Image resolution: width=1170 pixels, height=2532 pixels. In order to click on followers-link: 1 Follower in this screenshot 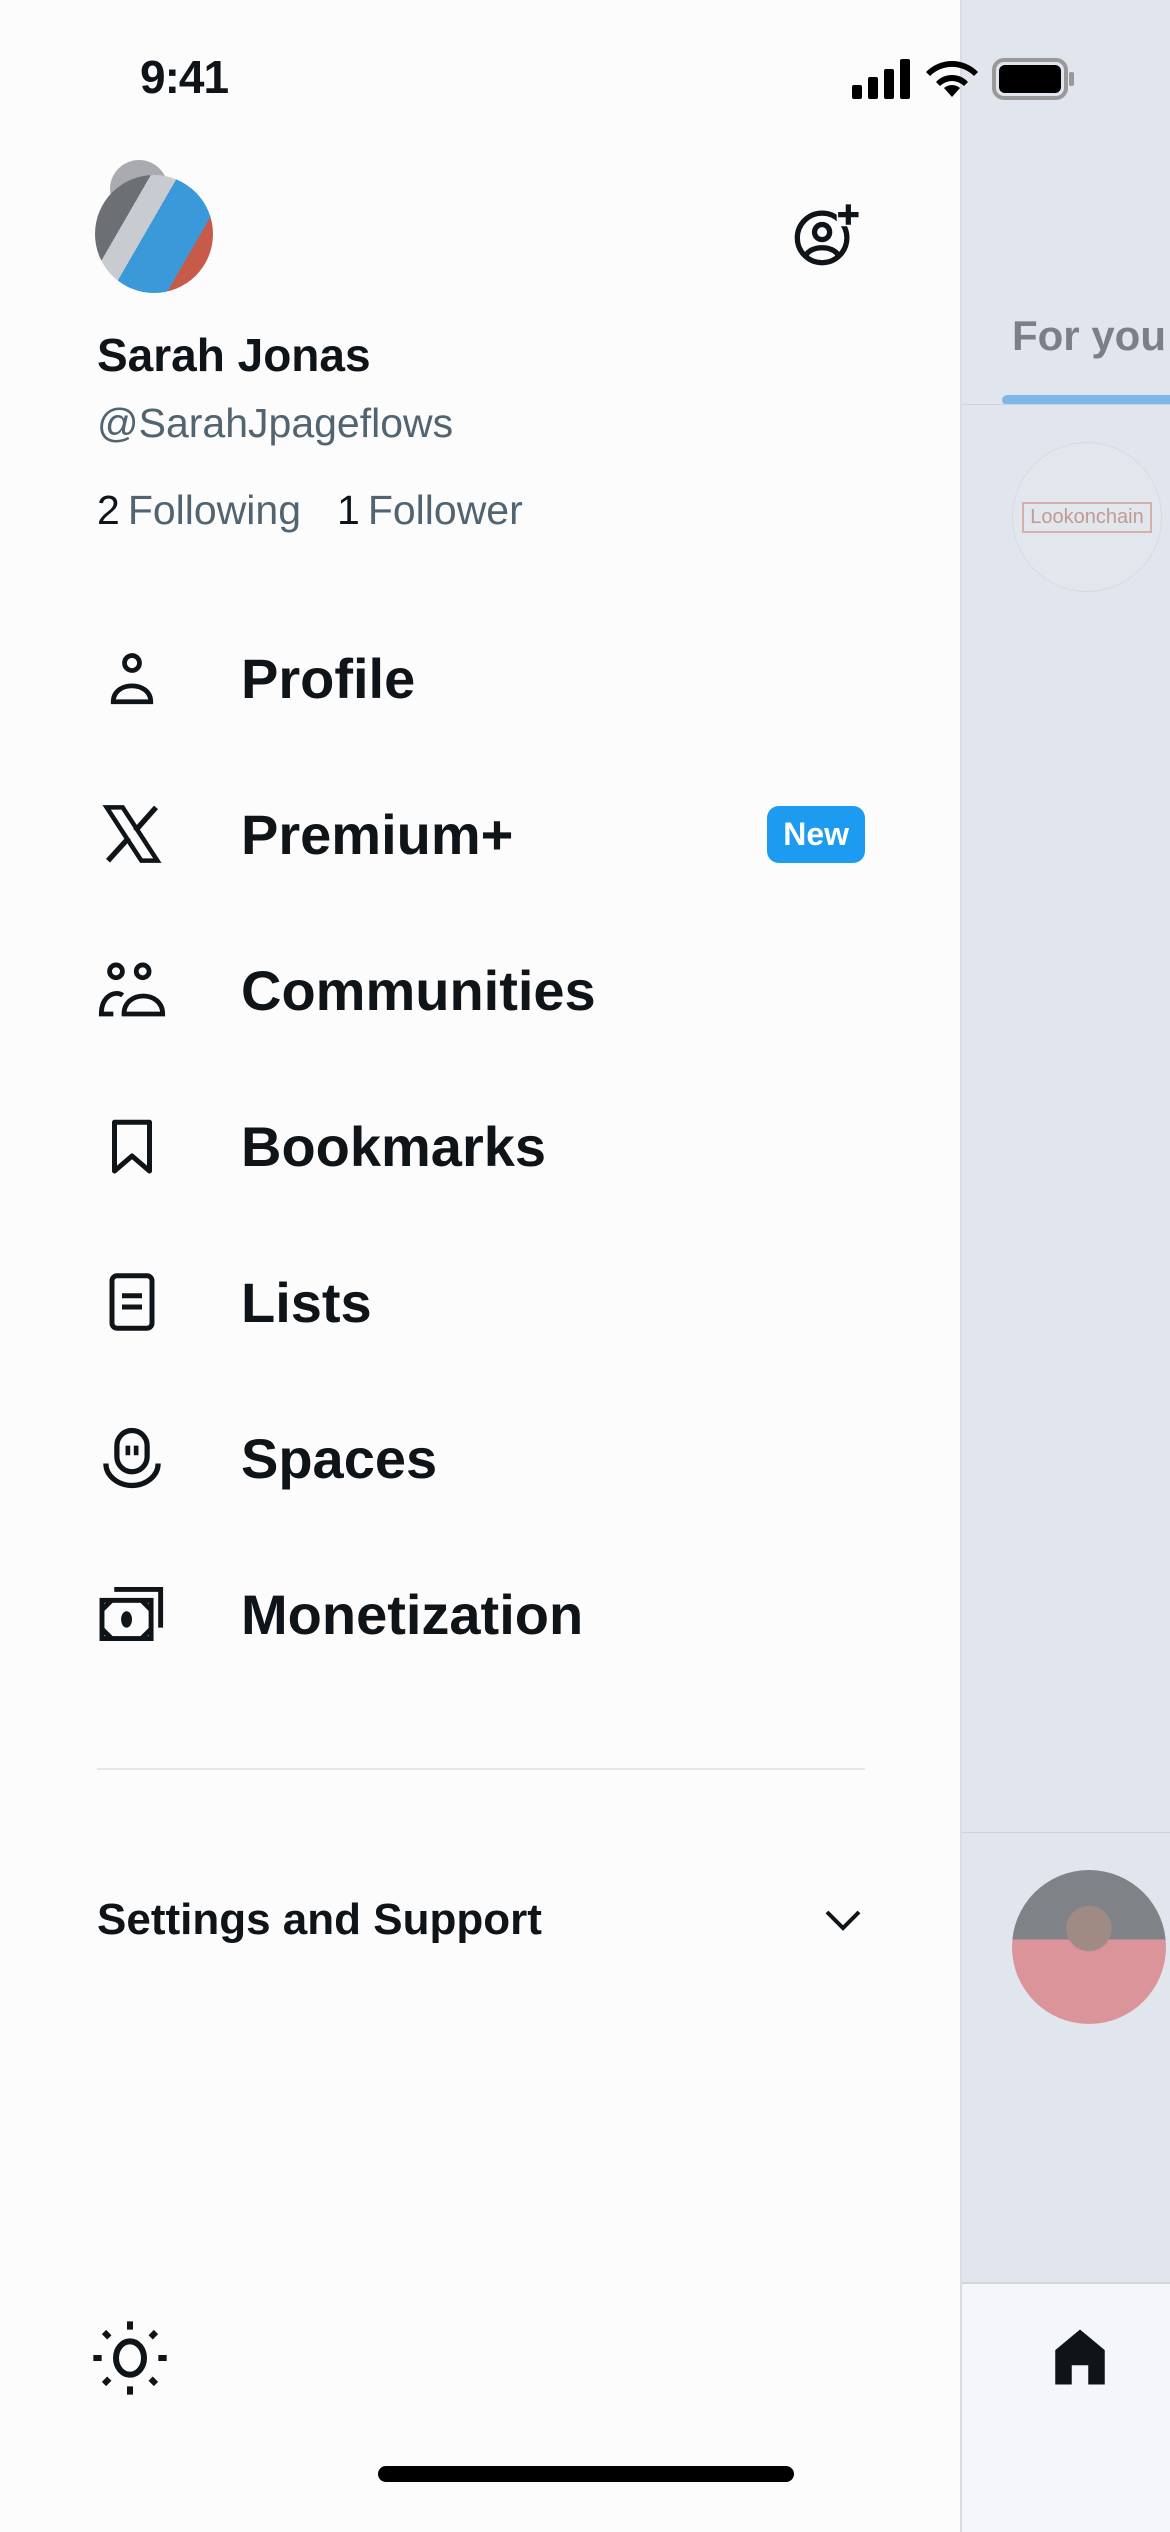, I will do `click(430, 510)`.